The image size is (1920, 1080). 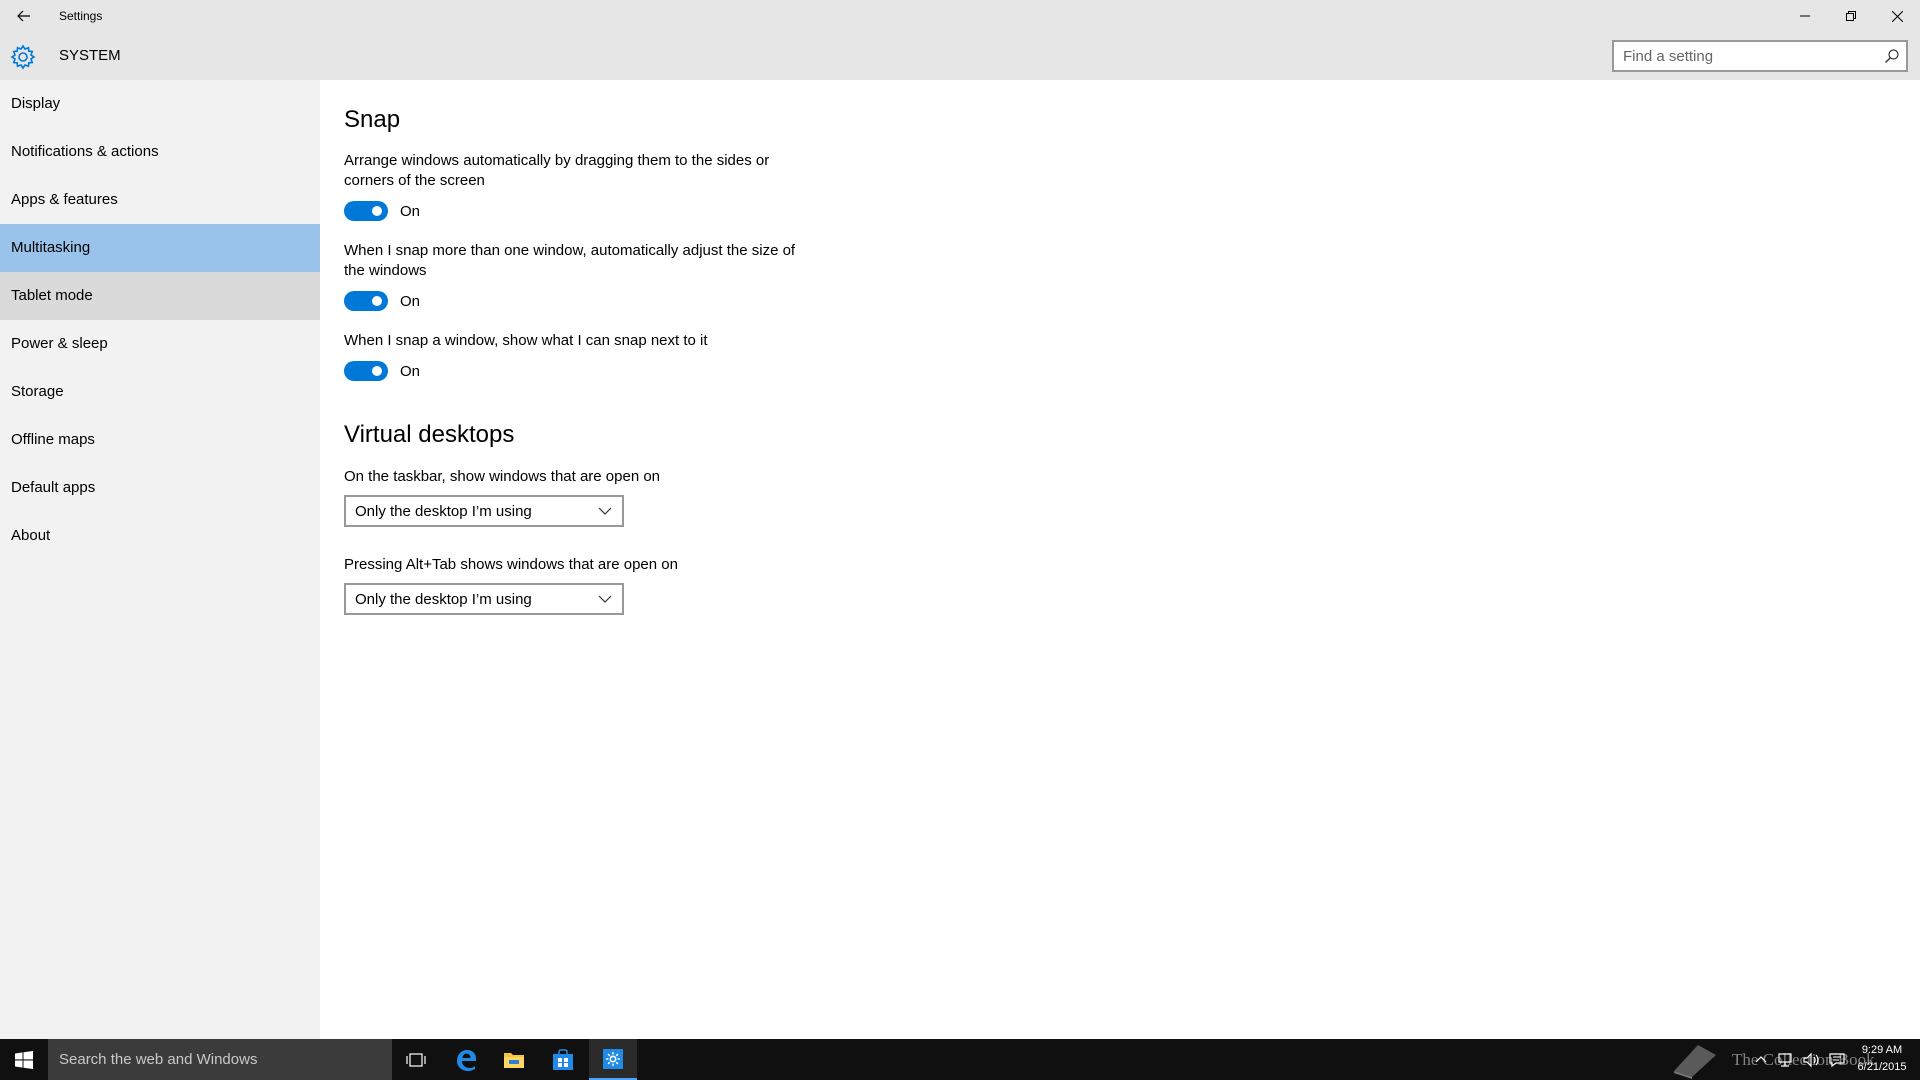 What do you see at coordinates (1837, 1060) in the screenshot?
I see `action-center-icon` at bounding box center [1837, 1060].